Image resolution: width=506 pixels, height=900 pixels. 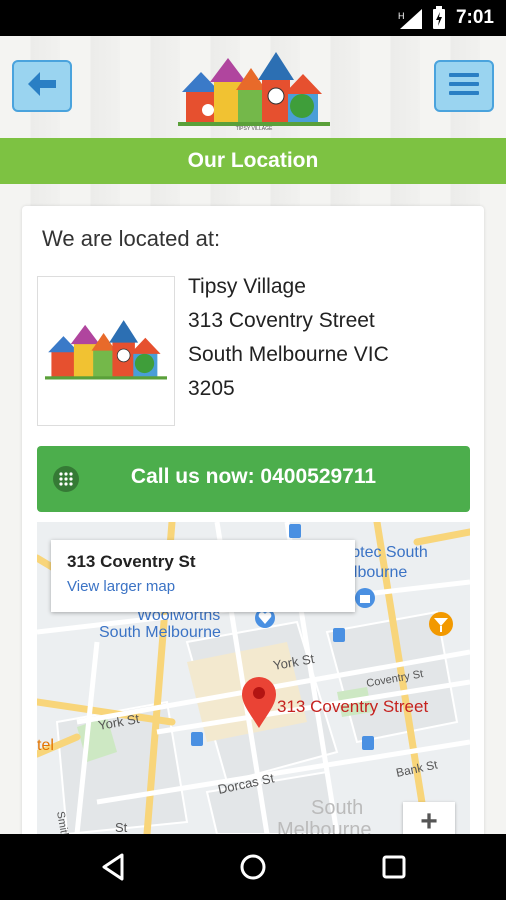 I want to click on address-line: Tipsy Village, so click(x=247, y=286).